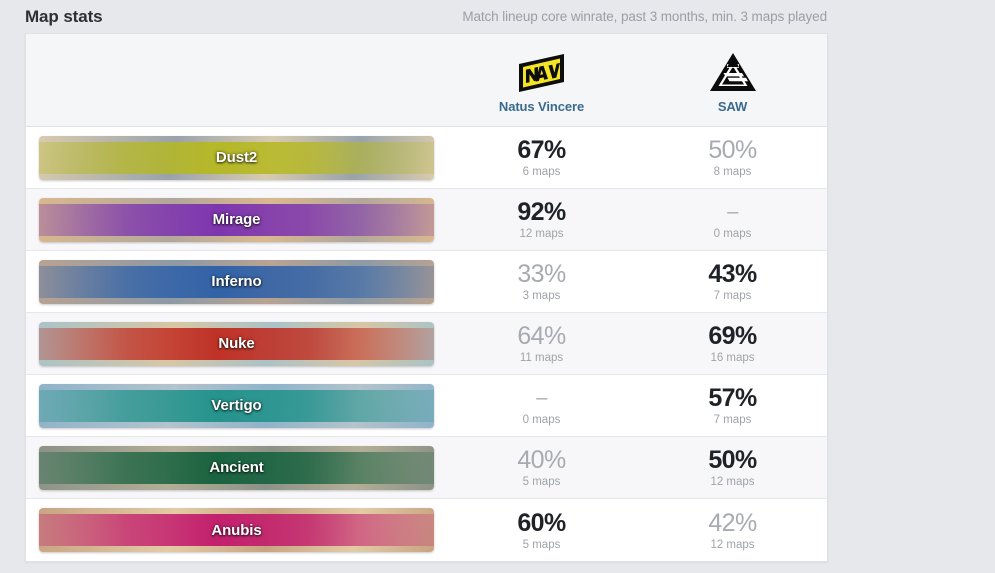 Image resolution: width=995 pixels, height=573 pixels. I want to click on winrate-cell-team-2: 43% 7 maps, so click(732, 281).